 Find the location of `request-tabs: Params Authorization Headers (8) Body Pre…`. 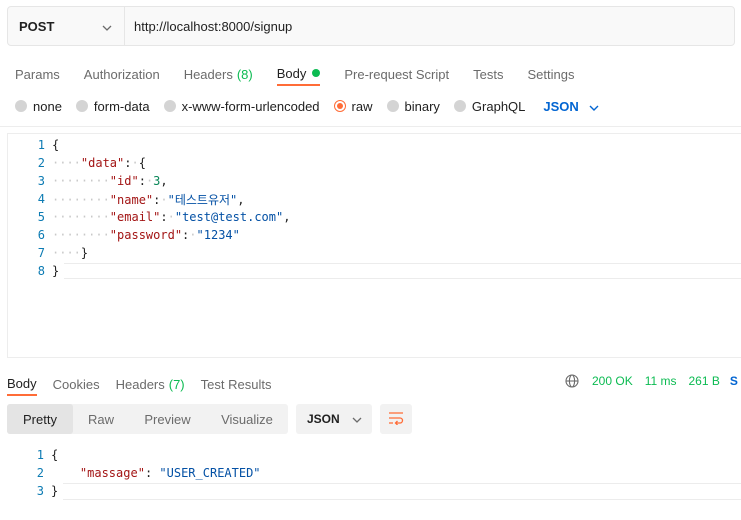

request-tabs: Params Authorization Headers (8) Body Pre… is located at coordinates (306, 75).